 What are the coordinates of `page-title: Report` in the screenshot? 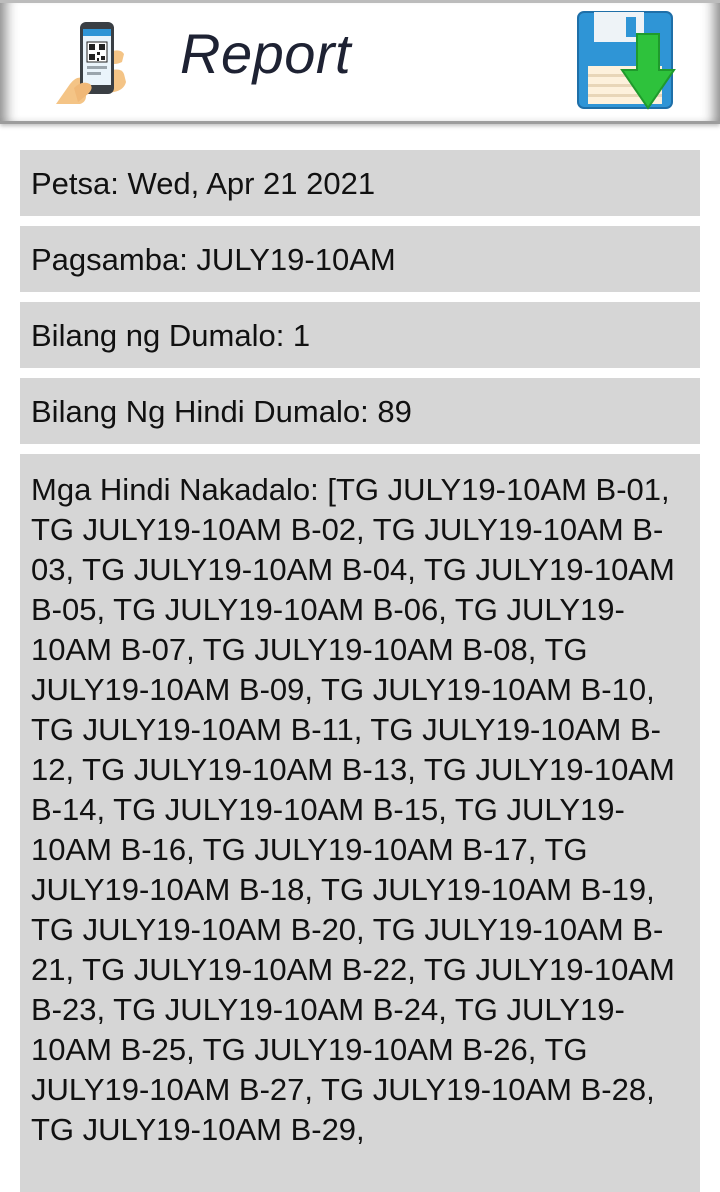 It's located at (266, 53).